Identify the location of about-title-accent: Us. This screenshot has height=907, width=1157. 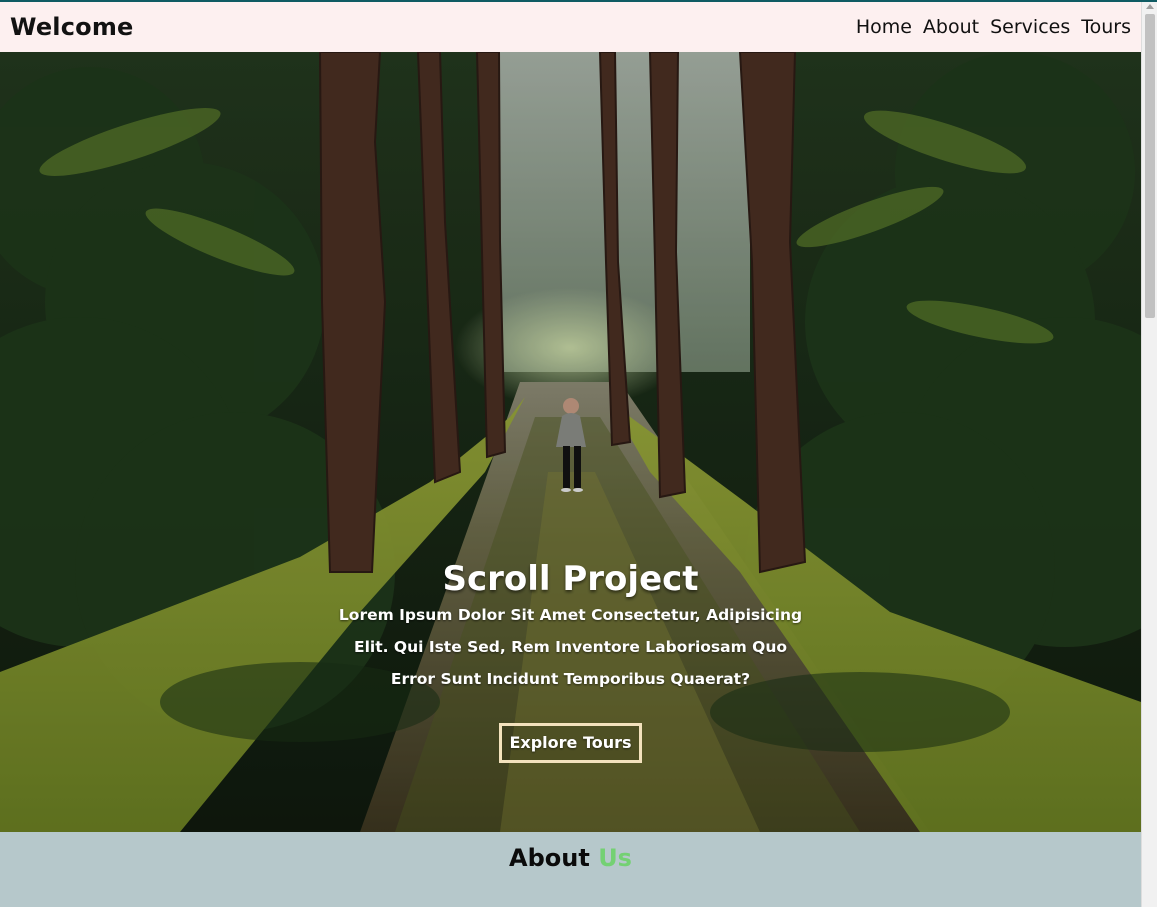
(615, 858).